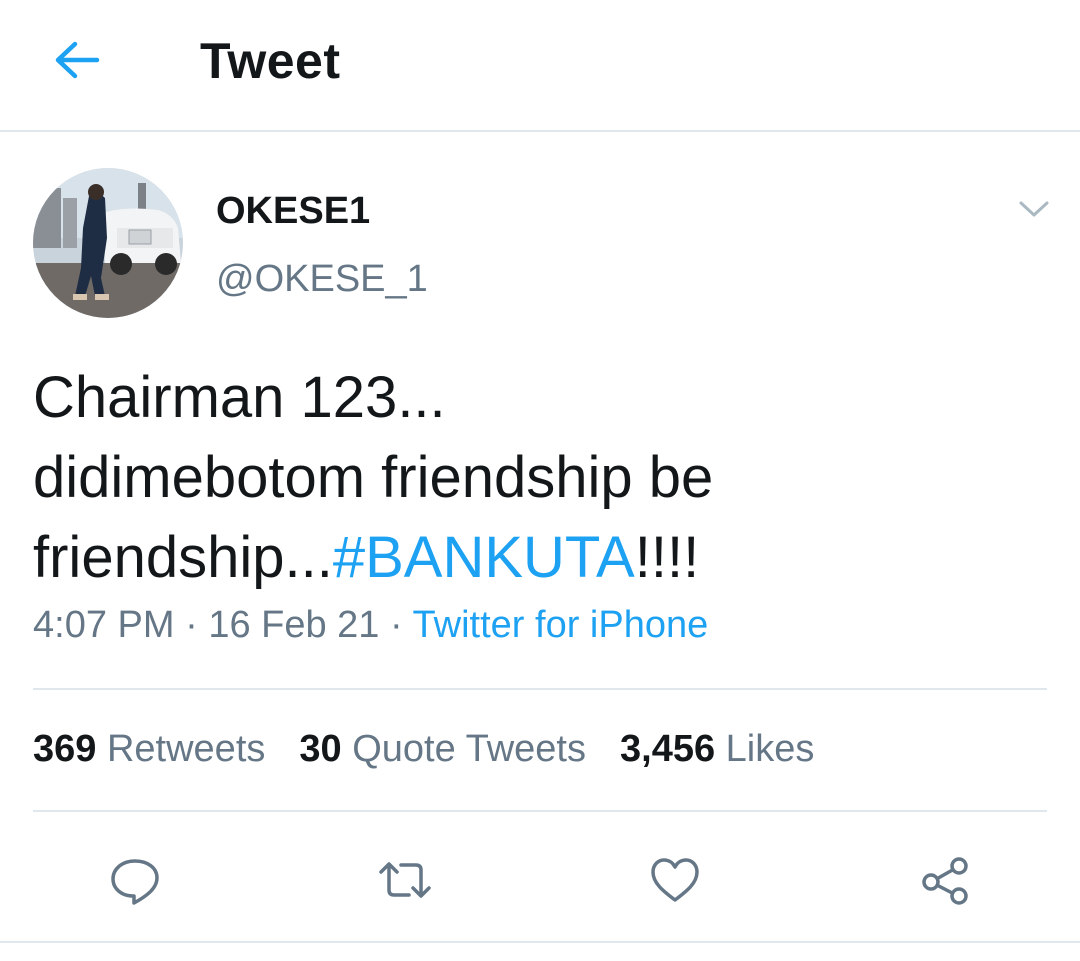 This screenshot has width=1080, height=961. I want to click on tweet-text-segment: !!!!, so click(667, 557).